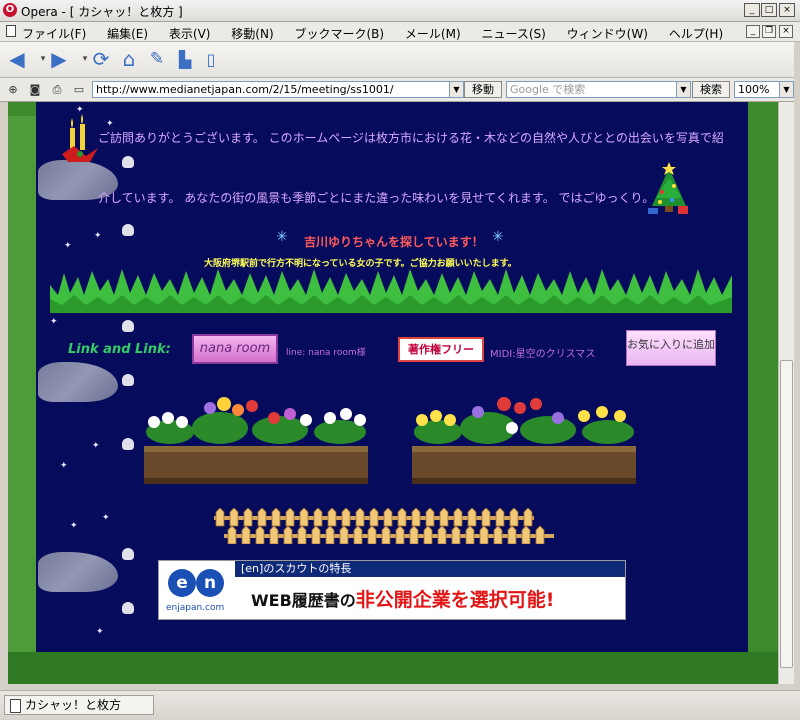 Image resolution: width=800 pixels, height=720 pixels. What do you see at coordinates (763, 393) in the screenshot?
I see `page-frame-right` at bounding box center [763, 393].